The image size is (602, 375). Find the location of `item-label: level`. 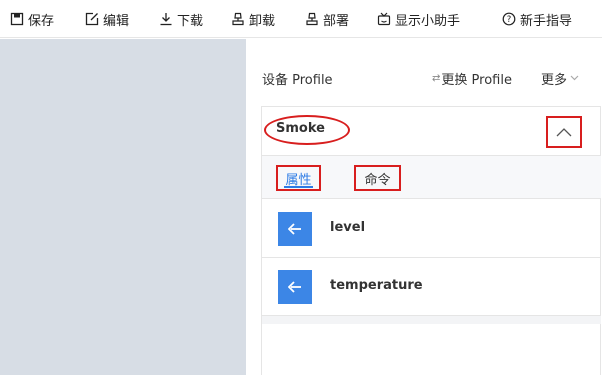

item-label: level is located at coordinates (348, 227).